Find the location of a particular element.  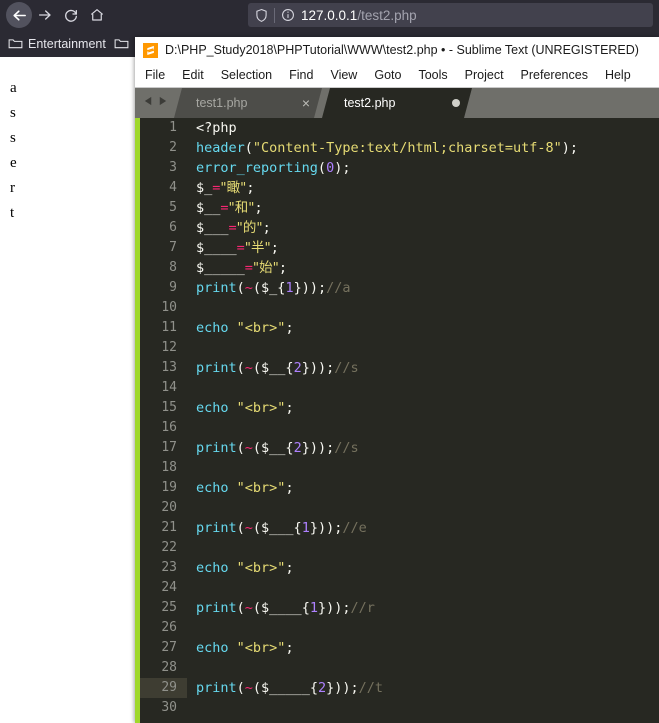

code-text: $___="的"; is located at coordinates (423, 228).